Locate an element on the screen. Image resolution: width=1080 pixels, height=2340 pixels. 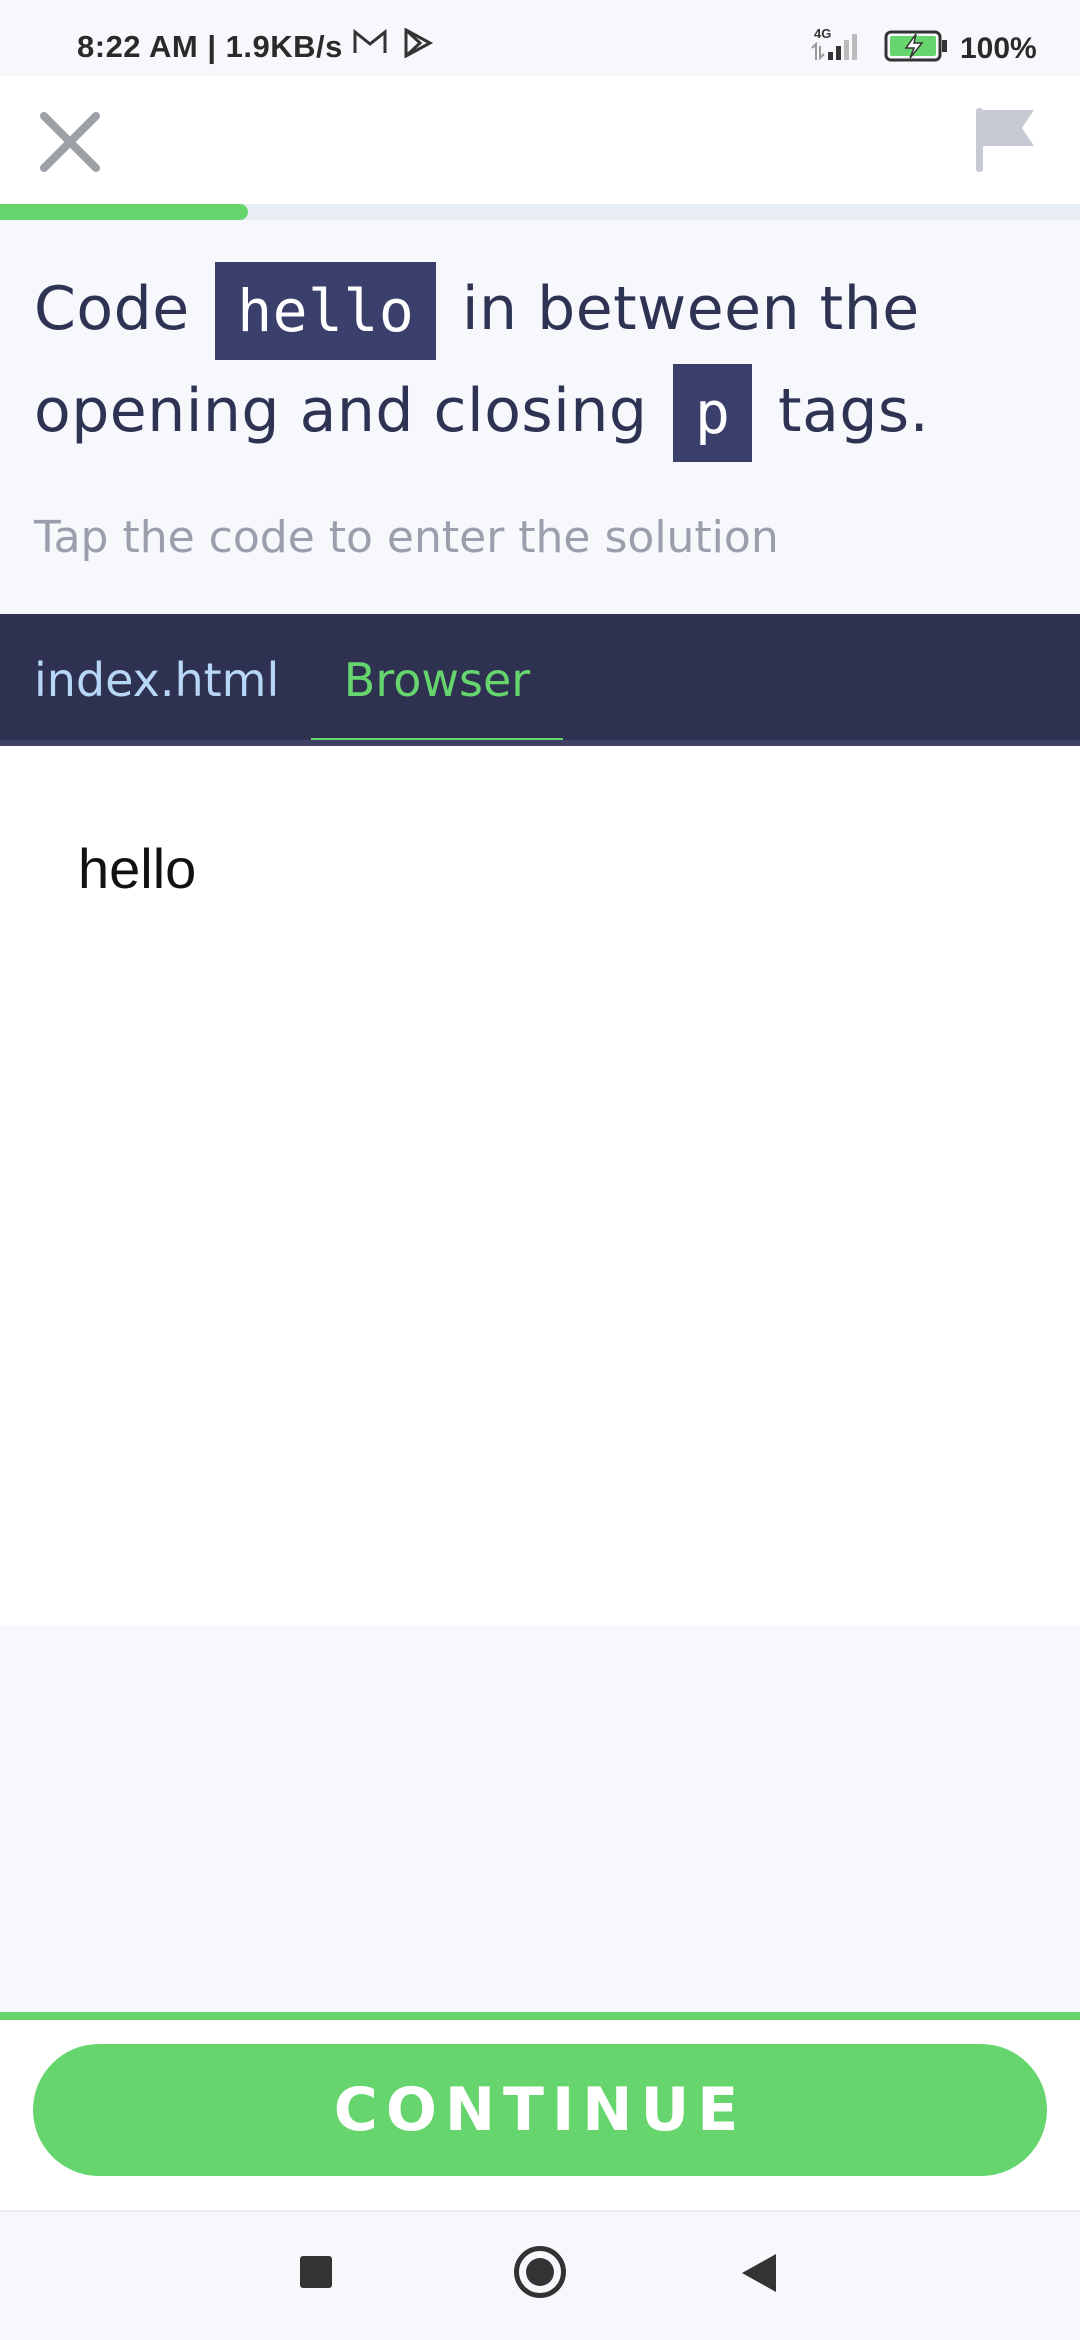
tab-index-html: index.html is located at coordinates (156, 680).